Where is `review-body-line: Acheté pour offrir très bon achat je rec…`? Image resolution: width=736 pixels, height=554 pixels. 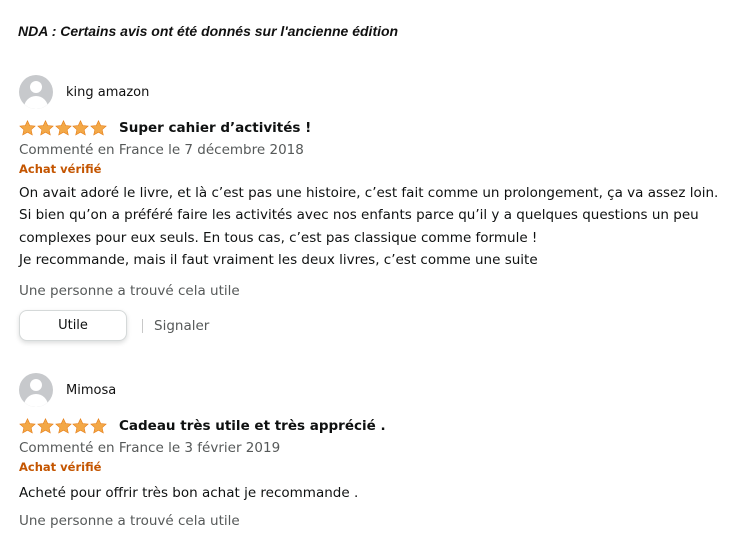 review-body-line: Acheté pour offrir très bon achat je rec… is located at coordinates (189, 493).